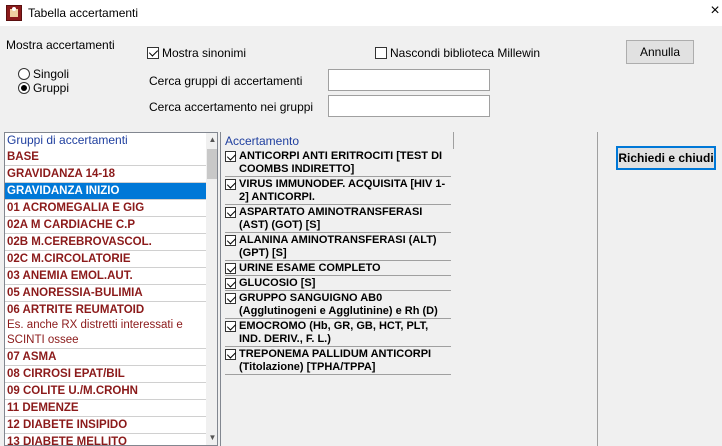 The image size is (722, 446). I want to click on radio-gruppi: Gruppi, so click(43, 88).